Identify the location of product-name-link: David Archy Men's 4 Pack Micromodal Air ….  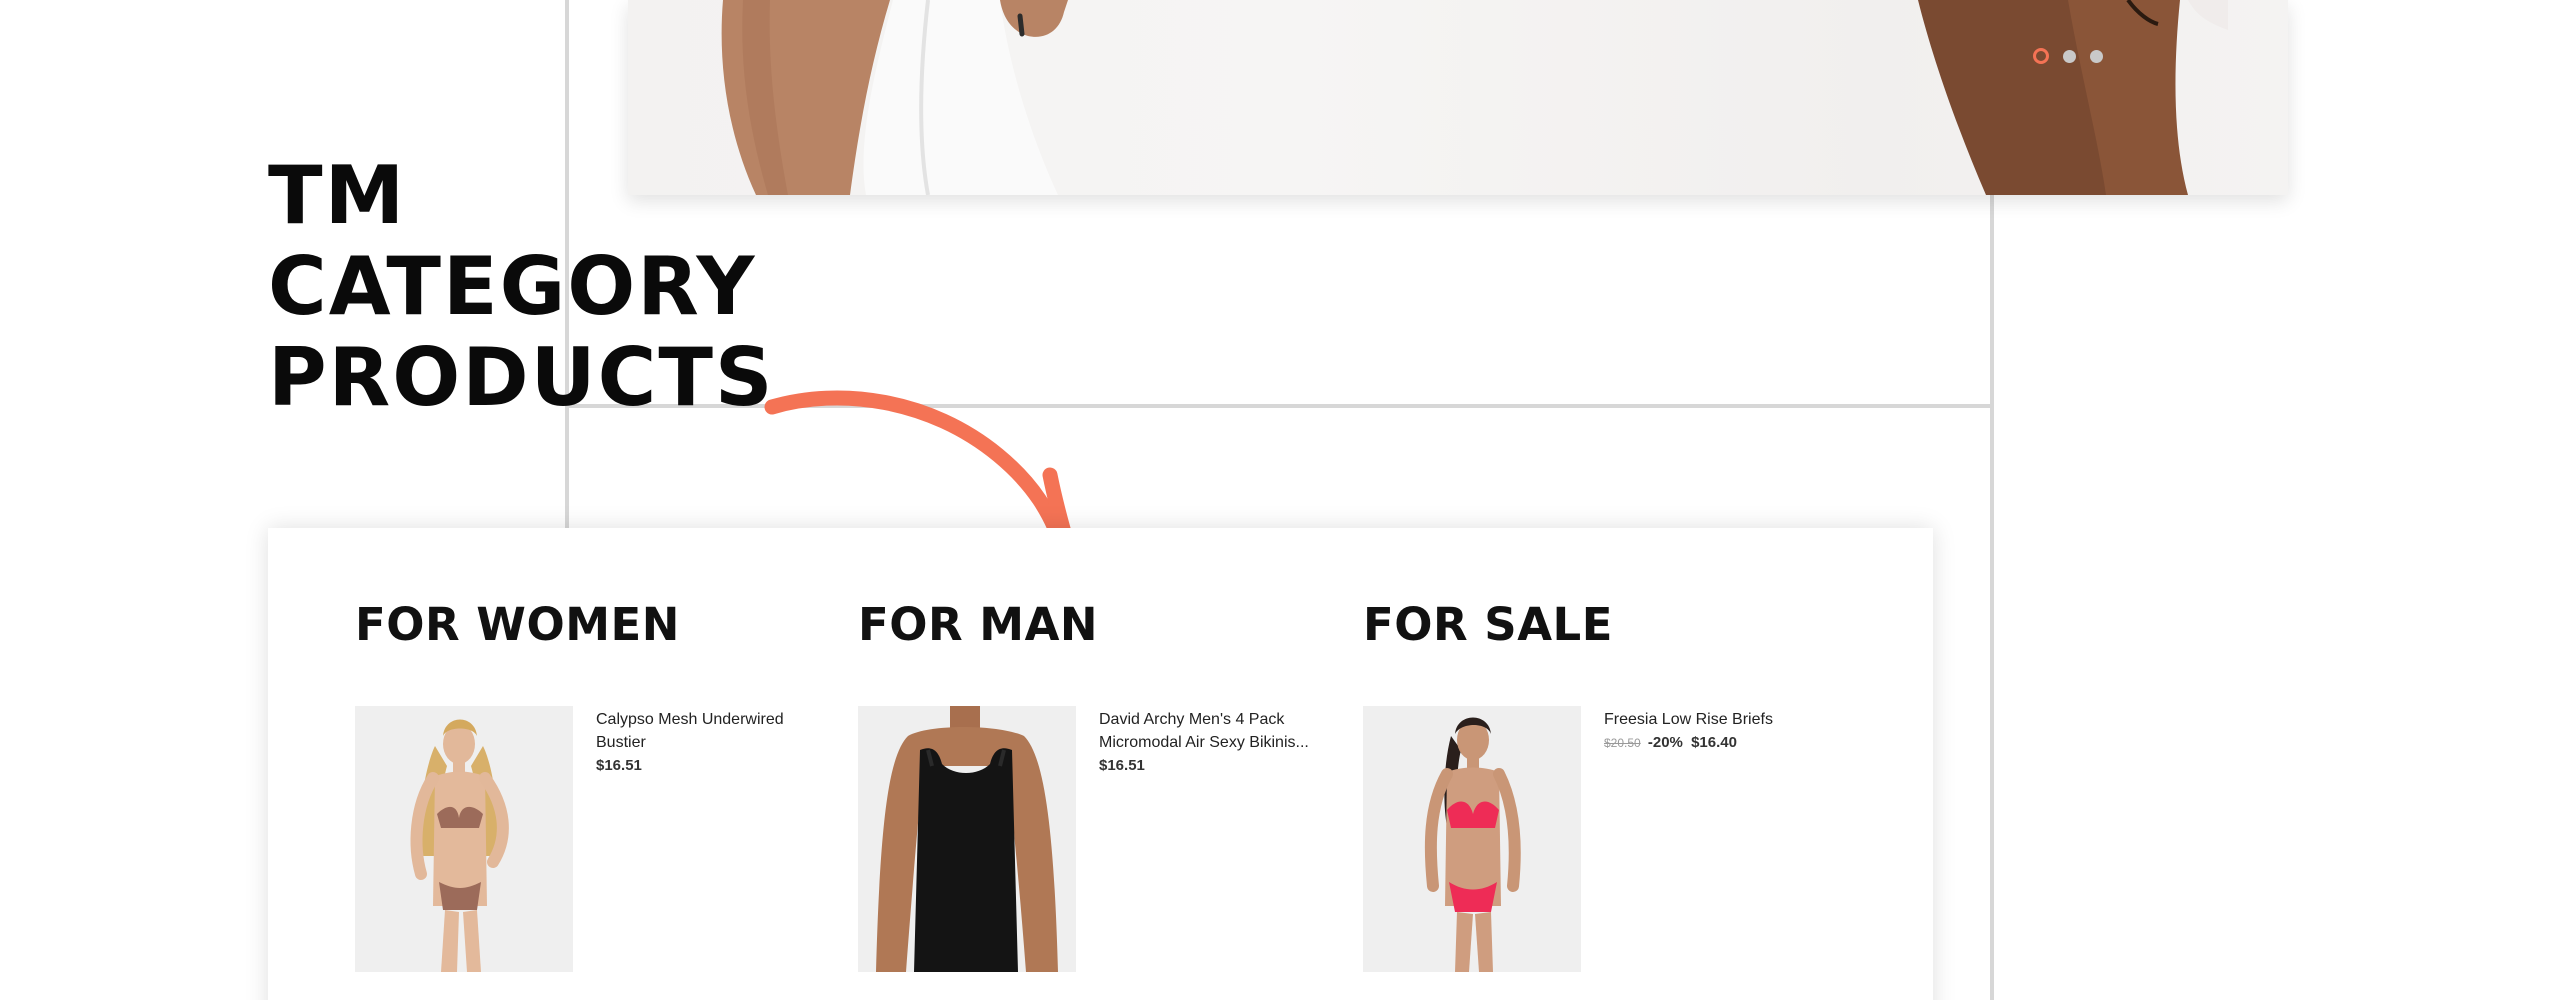
(1214, 731).